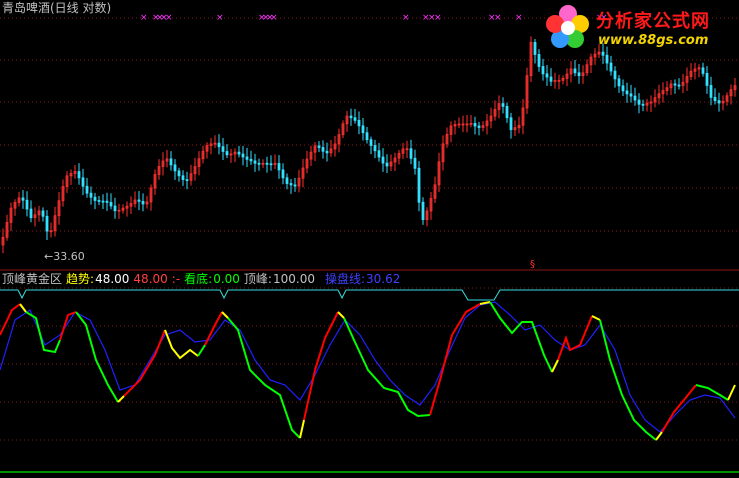 The width and height of the screenshot is (739, 478). I want to click on site-logo: 分析家公式网 www.88gs.com, so click(638, 28).